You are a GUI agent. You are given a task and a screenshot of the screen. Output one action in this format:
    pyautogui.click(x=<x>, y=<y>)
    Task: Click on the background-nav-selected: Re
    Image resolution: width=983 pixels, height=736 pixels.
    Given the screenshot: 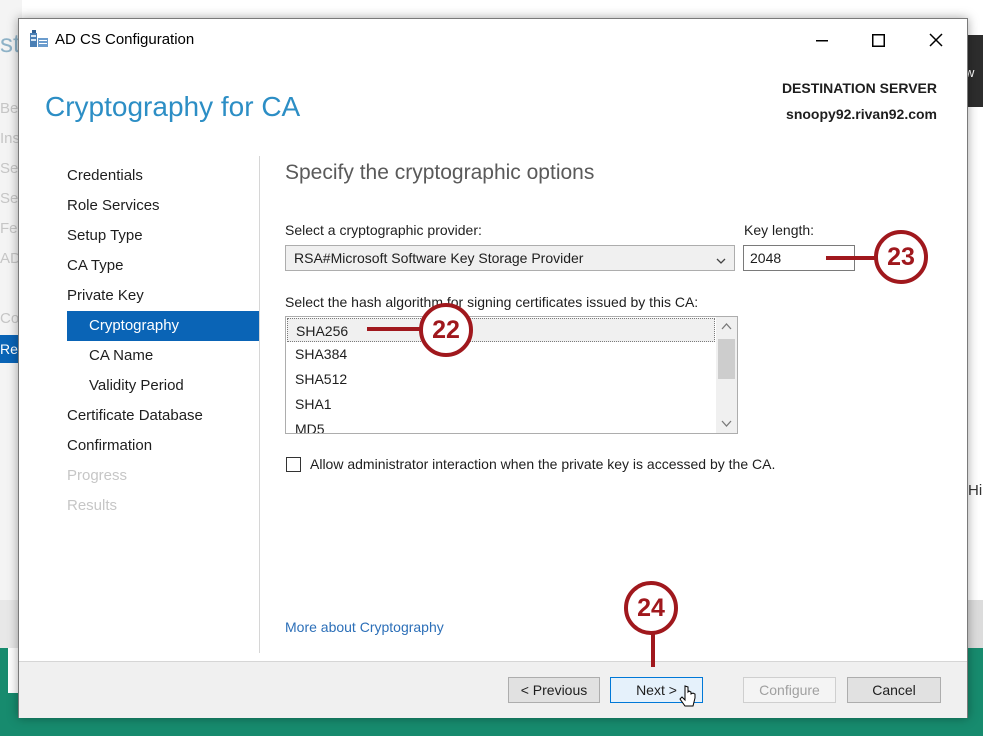 What is the action you would take?
    pyautogui.click(x=10, y=349)
    